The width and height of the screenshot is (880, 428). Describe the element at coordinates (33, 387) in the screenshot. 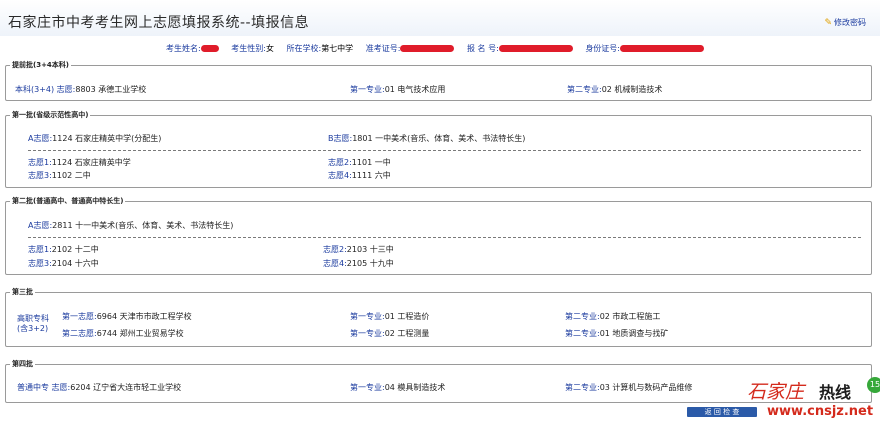

I see `batch4-category: 普通中专` at that location.